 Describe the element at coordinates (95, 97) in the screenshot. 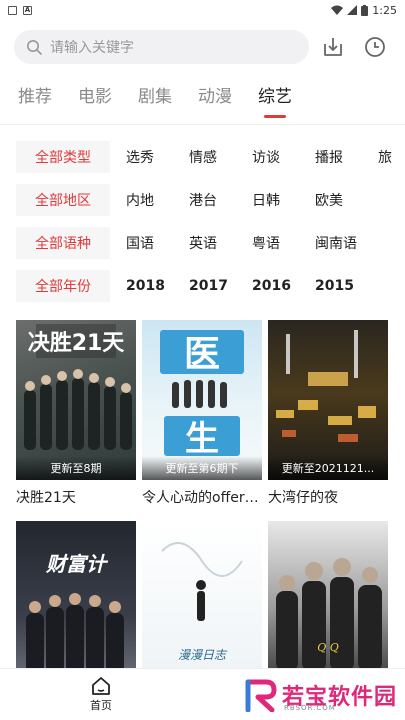

I see `tab-movie: 电影` at that location.